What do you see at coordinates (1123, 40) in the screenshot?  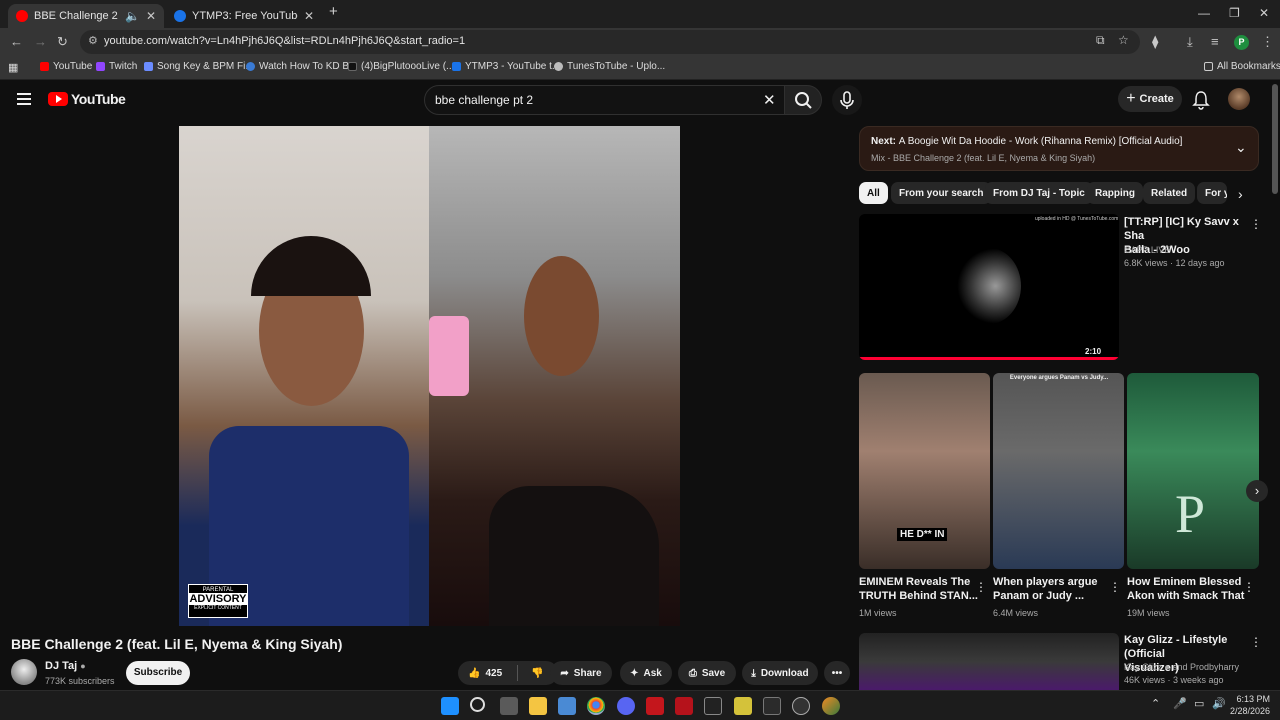 I see `bookmark-star-icon: ☆` at bounding box center [1123, 40].